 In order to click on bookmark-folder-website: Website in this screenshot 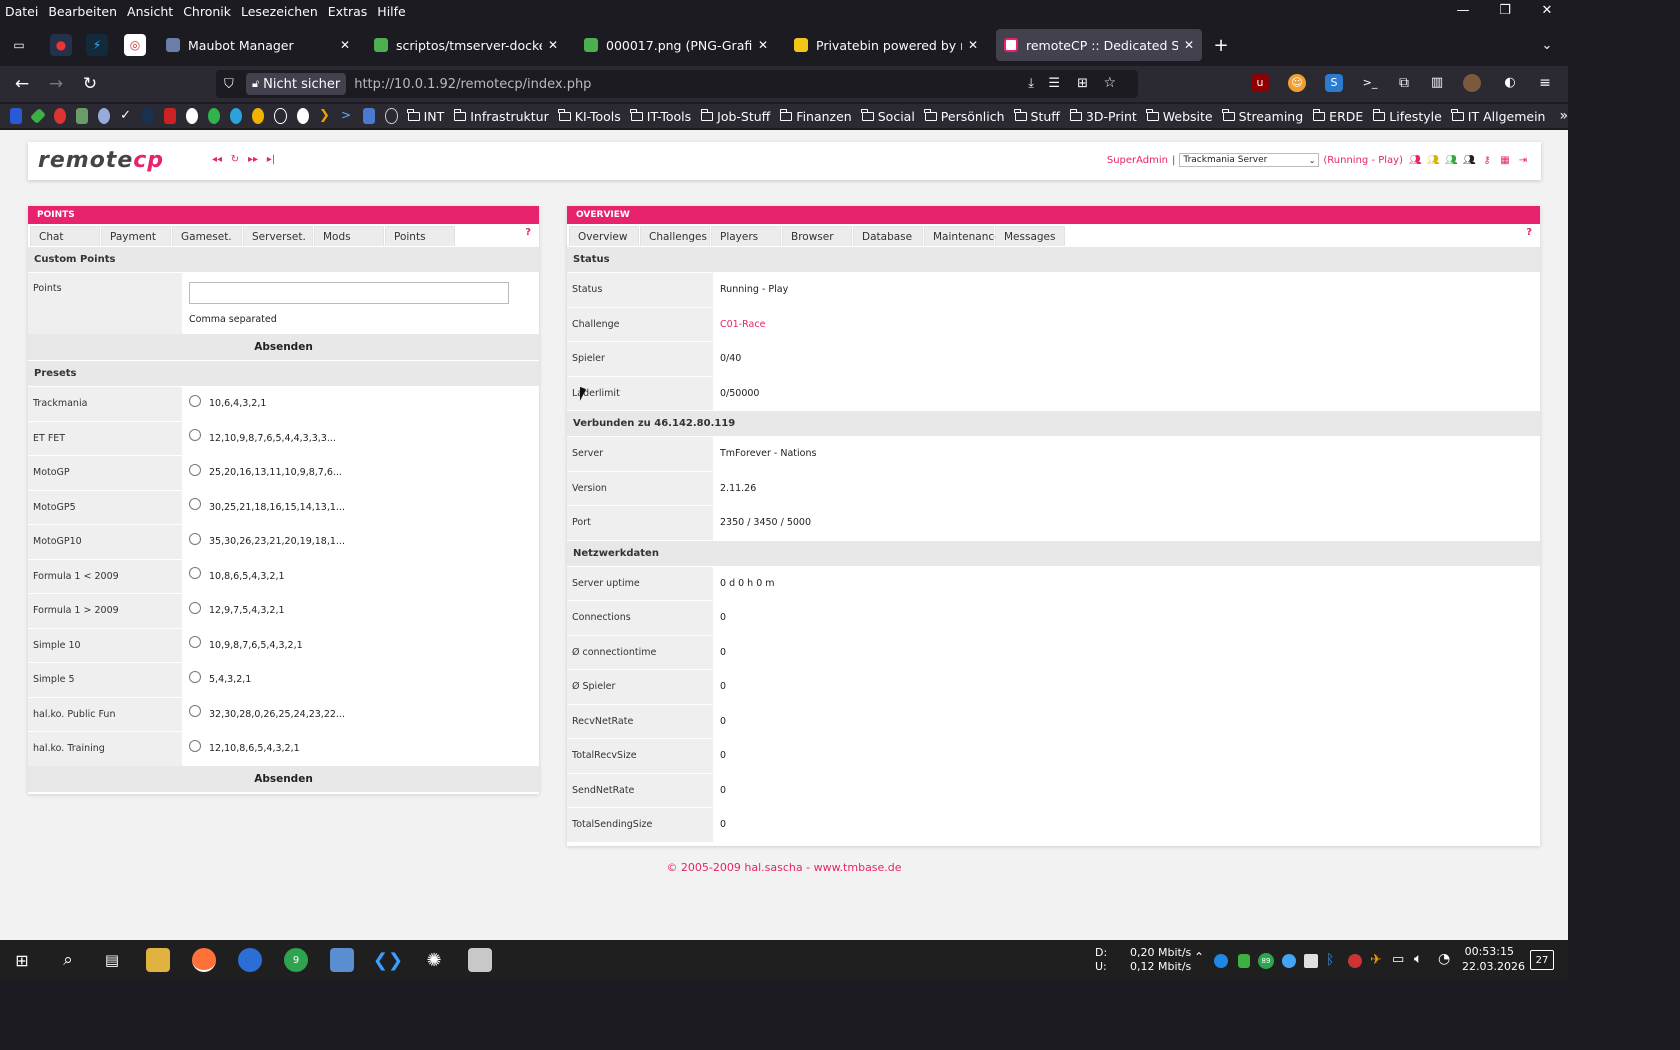, I will do `click(1179, 116)`.